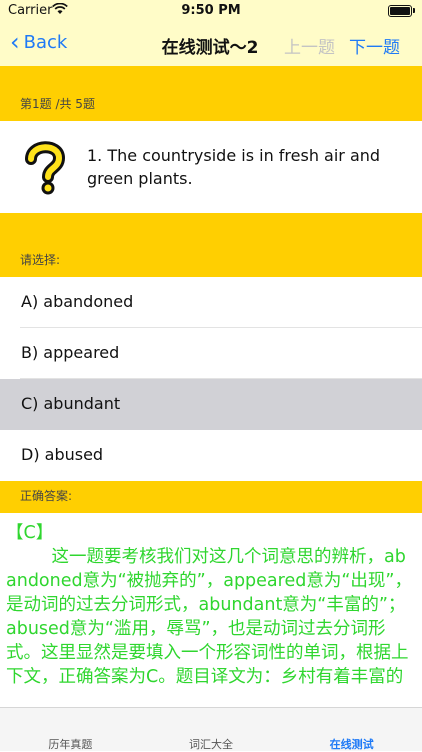 The image size is (422, 752). I want to click on options-header-label: 请选择:, so click(40, 260).